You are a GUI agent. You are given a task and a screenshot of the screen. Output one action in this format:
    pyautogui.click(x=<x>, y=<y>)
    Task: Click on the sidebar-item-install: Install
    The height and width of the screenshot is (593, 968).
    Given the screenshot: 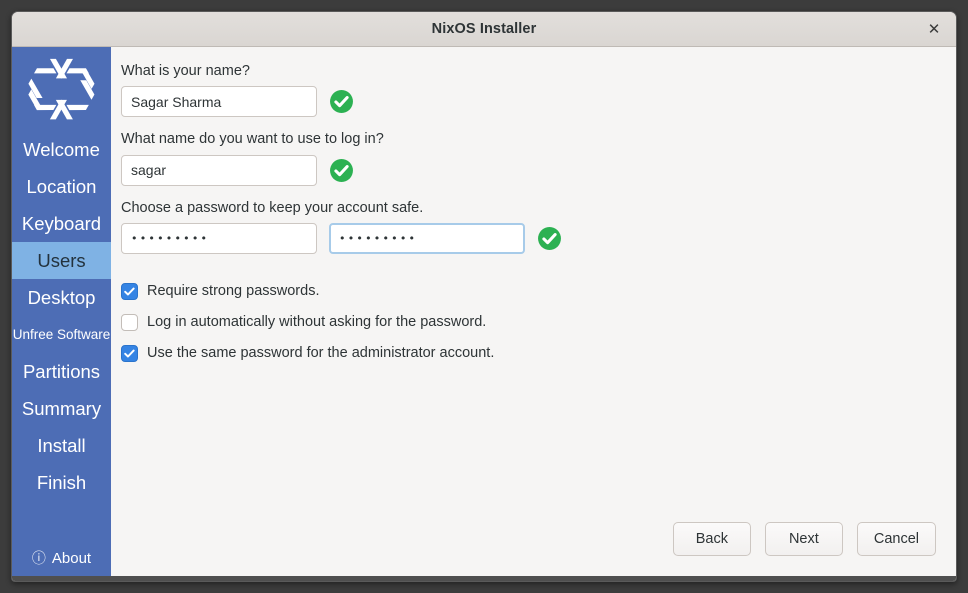 What is the action you would take?
    pyautogui.click(x=61, y=445)
    